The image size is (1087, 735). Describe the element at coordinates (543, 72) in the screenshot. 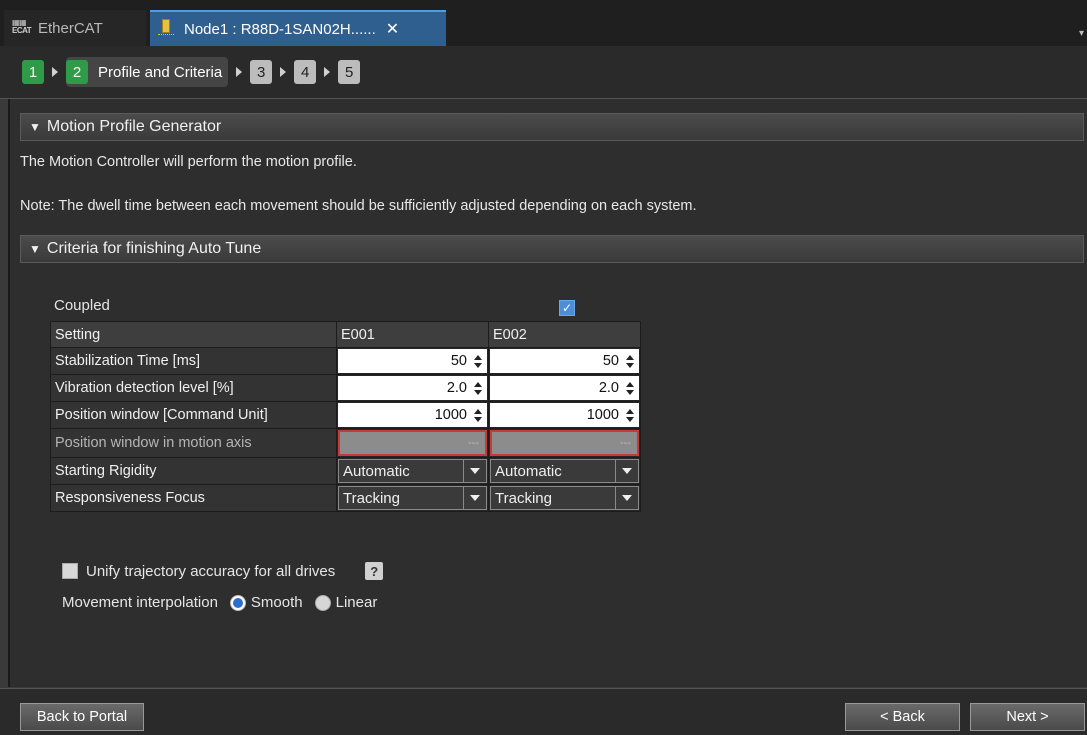

I see `wizard-step-bar: 1 2 Profile and Criteria 3 4 5` at that location.